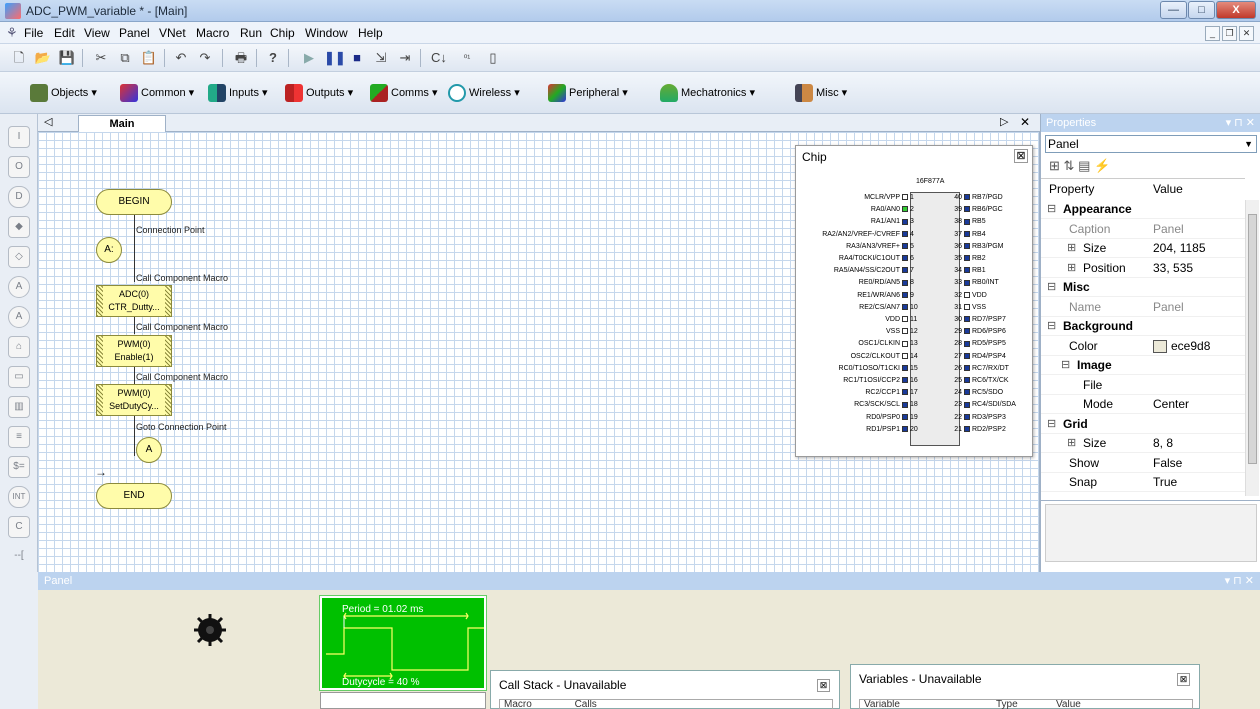 The image size is (1260, 709). Describe the element at coordinates (889, 283) in the screenshot. I see `chip-pin-left: RE0/RD/AN5 8` at that location.